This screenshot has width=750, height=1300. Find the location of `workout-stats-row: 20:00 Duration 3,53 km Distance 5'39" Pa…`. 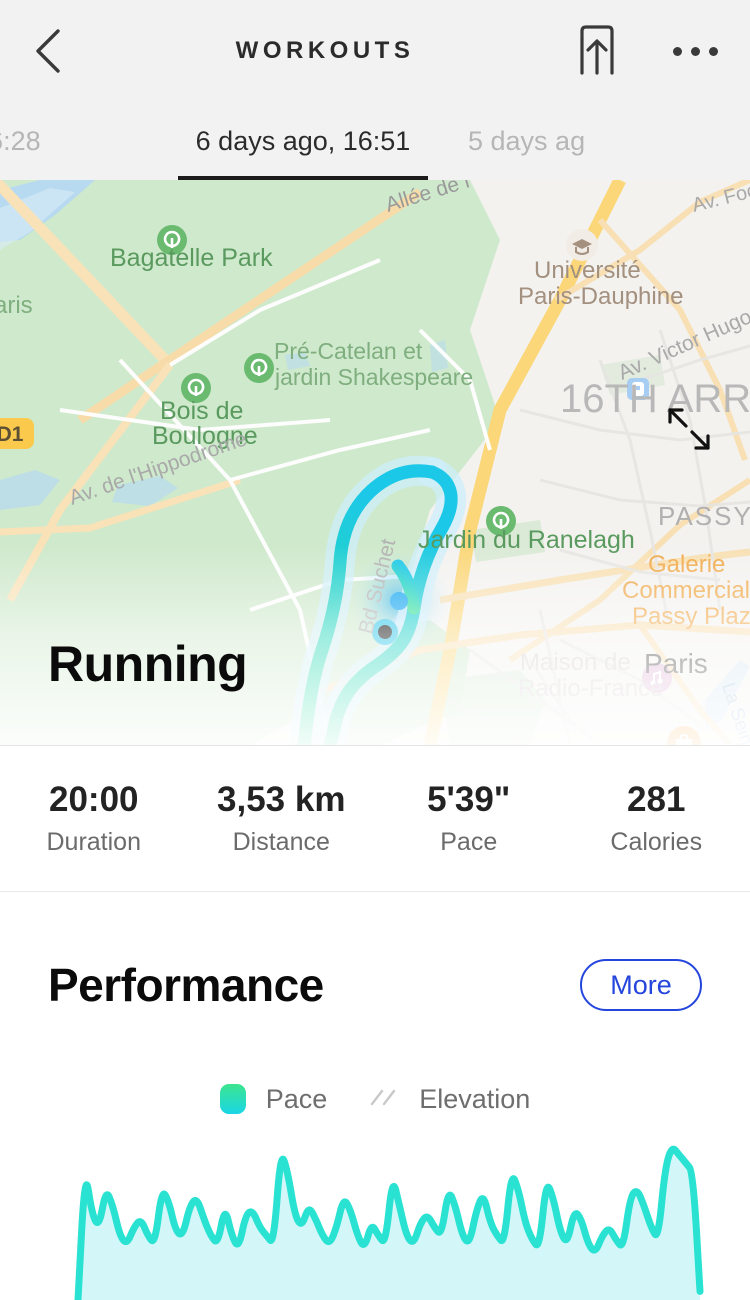

workout-stats-row: 20:00 Duration 3,53 km Distance 5'39" Pa… is located at coordinates (375, 818).